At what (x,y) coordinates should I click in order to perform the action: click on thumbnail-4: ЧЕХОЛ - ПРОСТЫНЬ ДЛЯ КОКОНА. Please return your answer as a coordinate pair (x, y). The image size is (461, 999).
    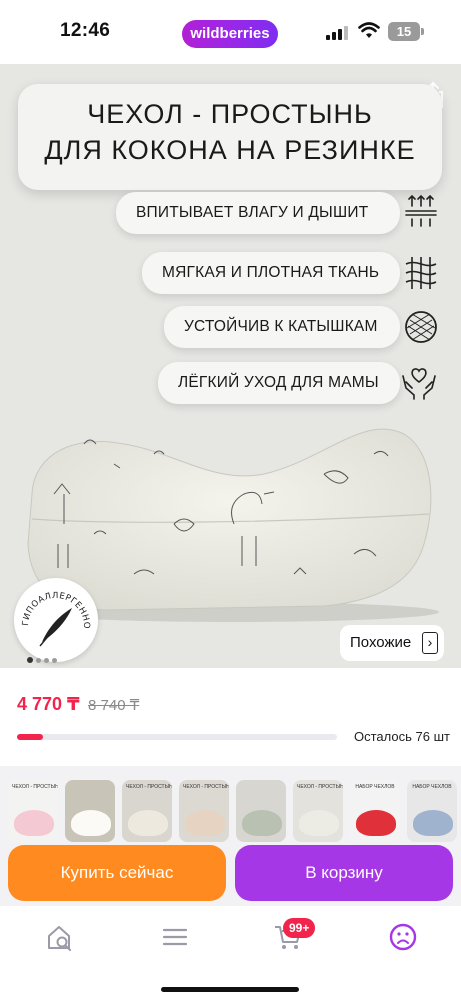
    Looking at the image, I should click on (204, 811).